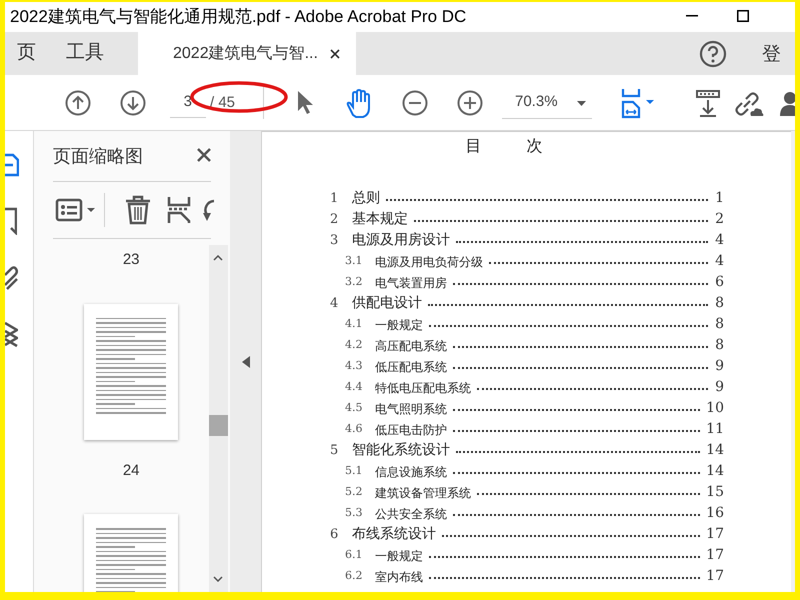 This screenshot has height=600, width=800. I want to click on page-number: 24, so click(131, 470).